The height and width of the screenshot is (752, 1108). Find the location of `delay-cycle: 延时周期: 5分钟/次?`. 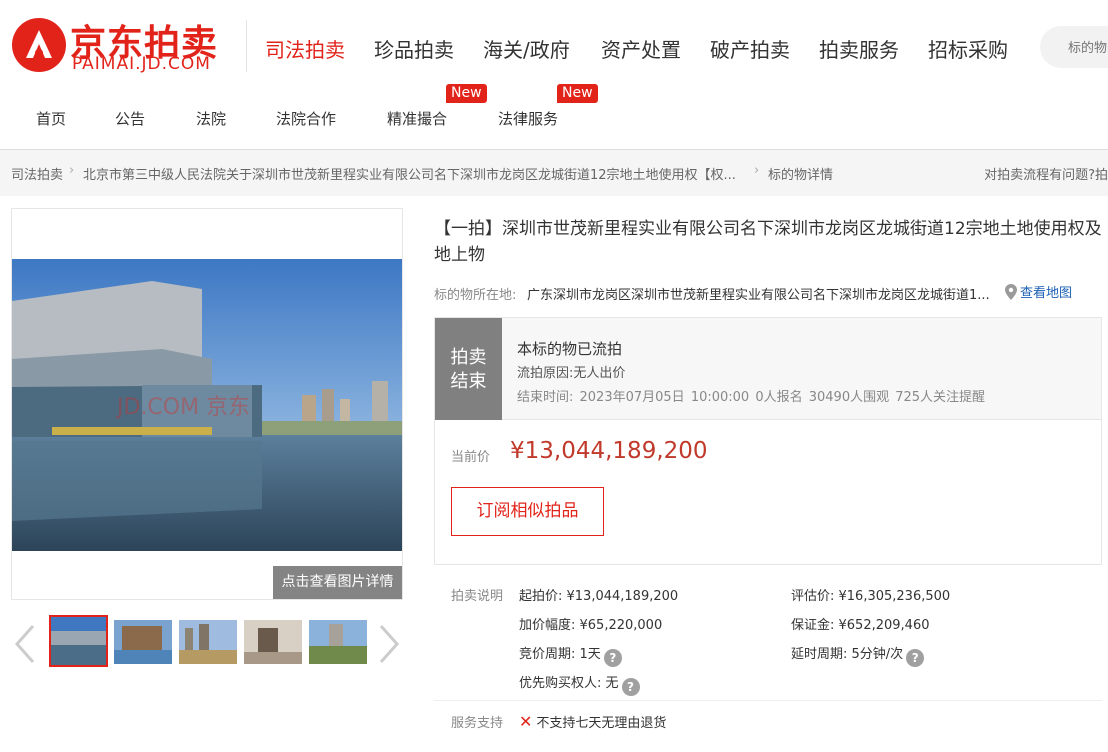

delay-cycle: 延时周期: 5分钟/次? is located at coordinates (858, 655).